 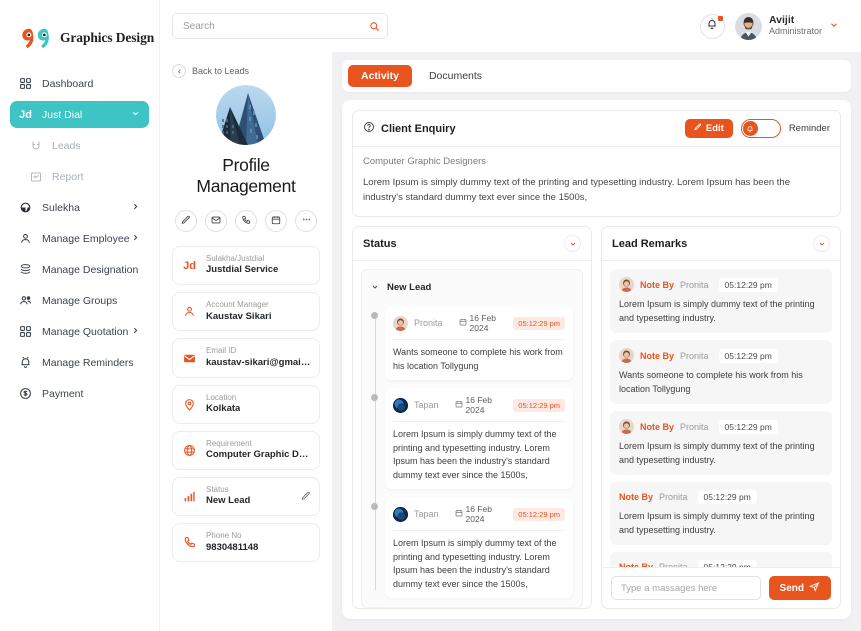 I want to click on profile-actions, so click(x=246, y=221).